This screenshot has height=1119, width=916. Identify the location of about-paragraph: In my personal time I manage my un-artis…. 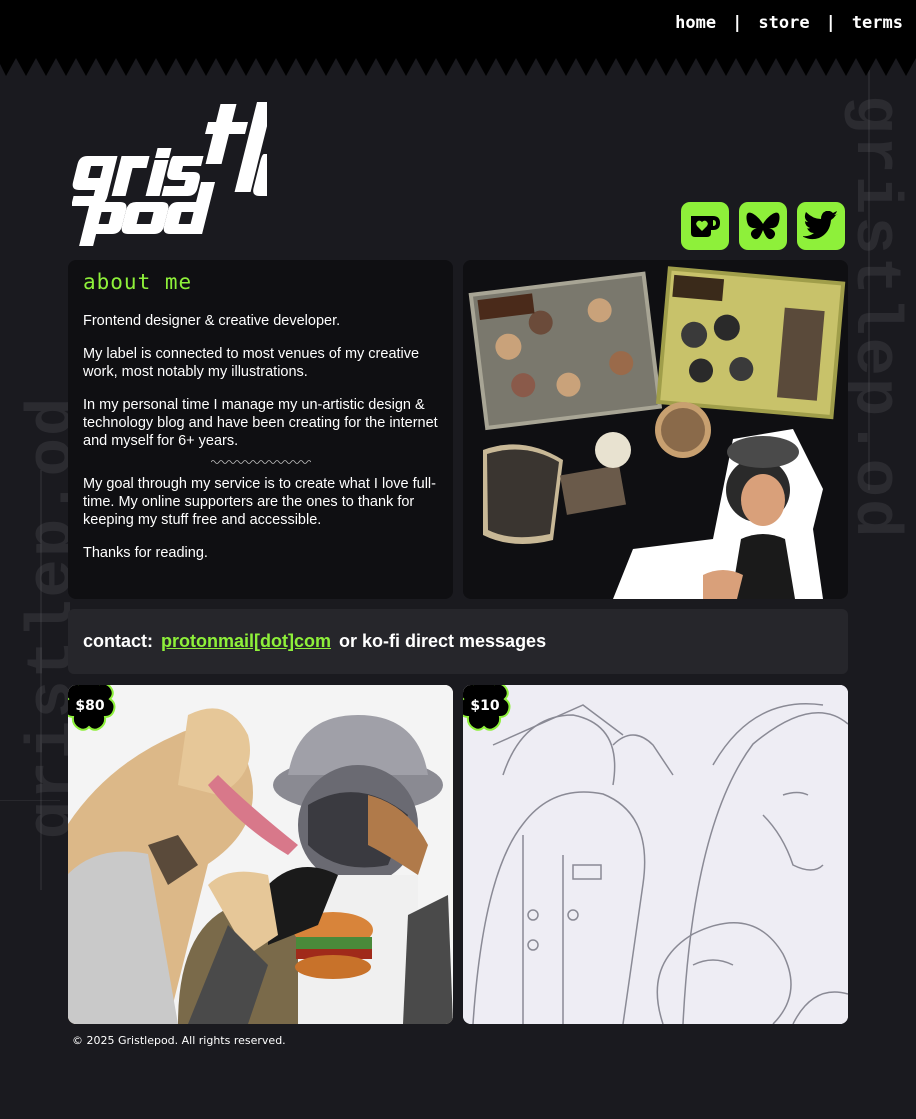
(260, 423).